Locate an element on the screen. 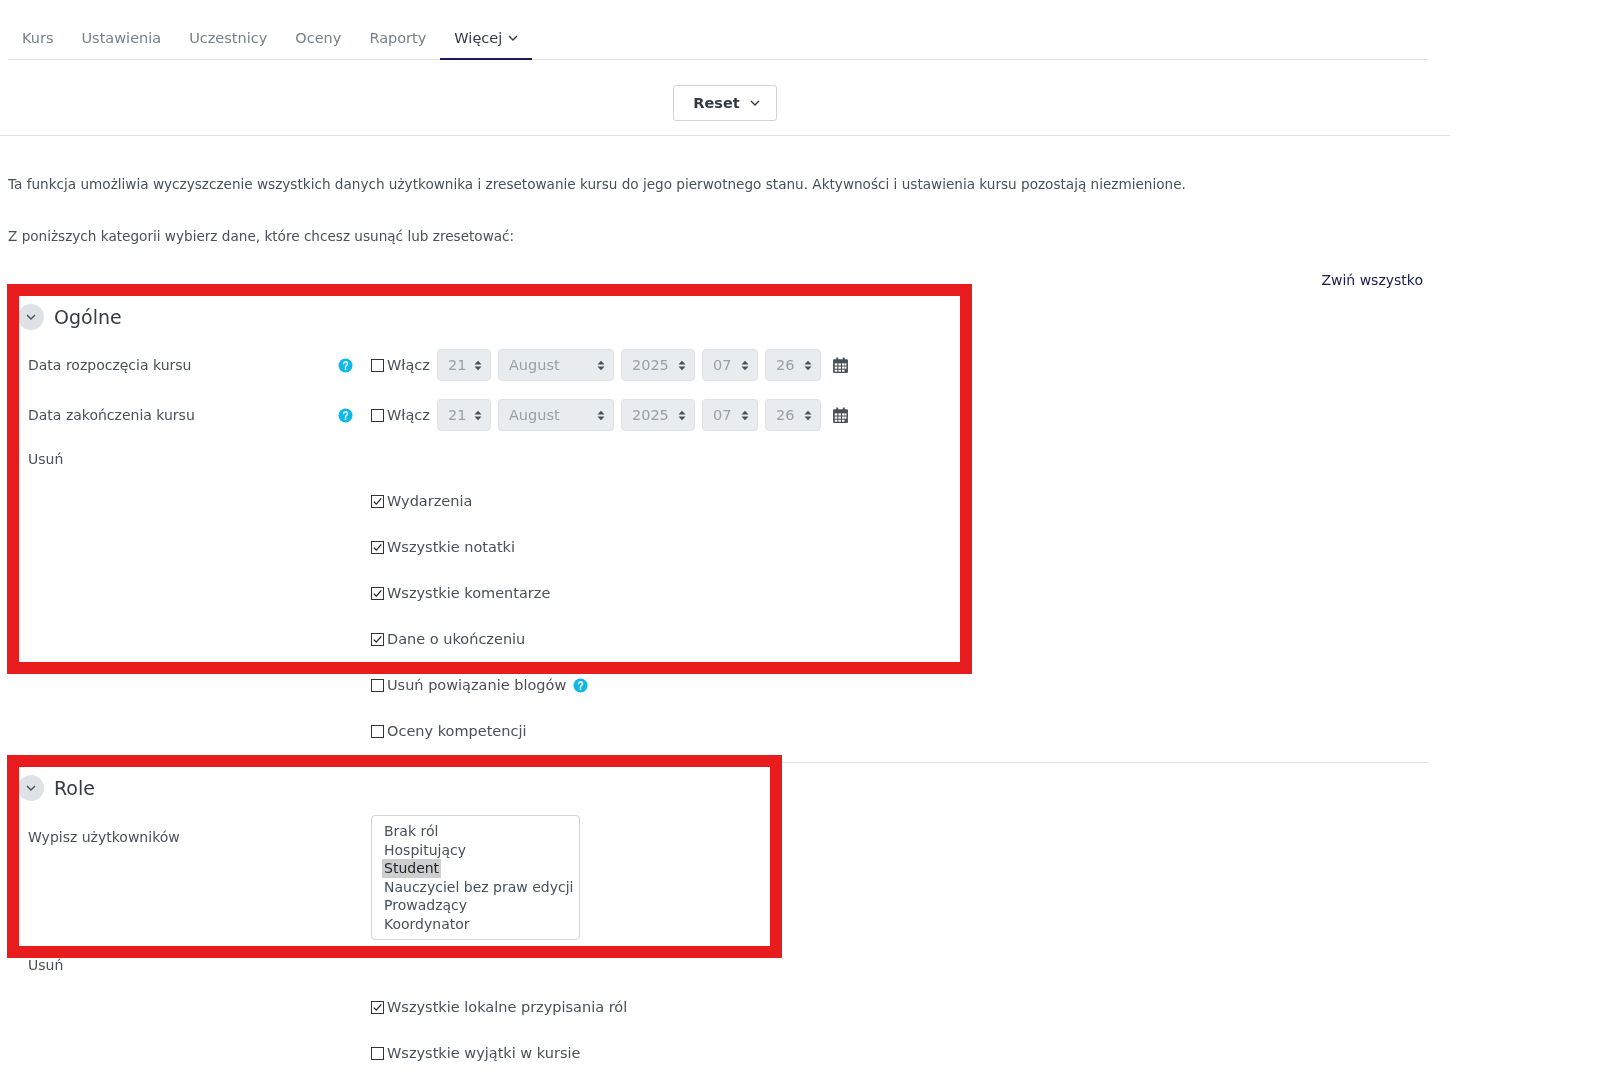  nav-tab: Uczestnicy is located at coordinates (228, 39).